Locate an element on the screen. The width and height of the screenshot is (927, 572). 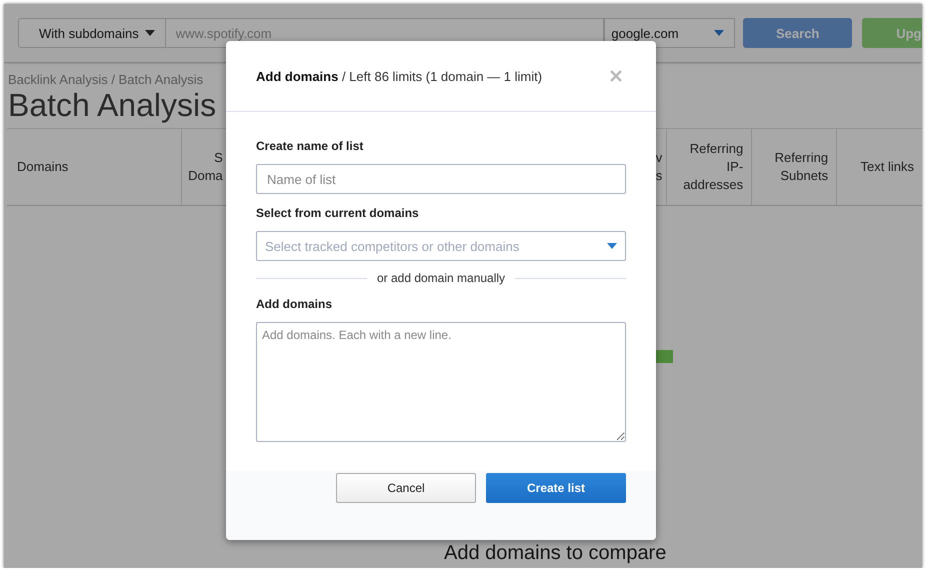
scope-select: With subdomains is located at coordinates (92, 33).